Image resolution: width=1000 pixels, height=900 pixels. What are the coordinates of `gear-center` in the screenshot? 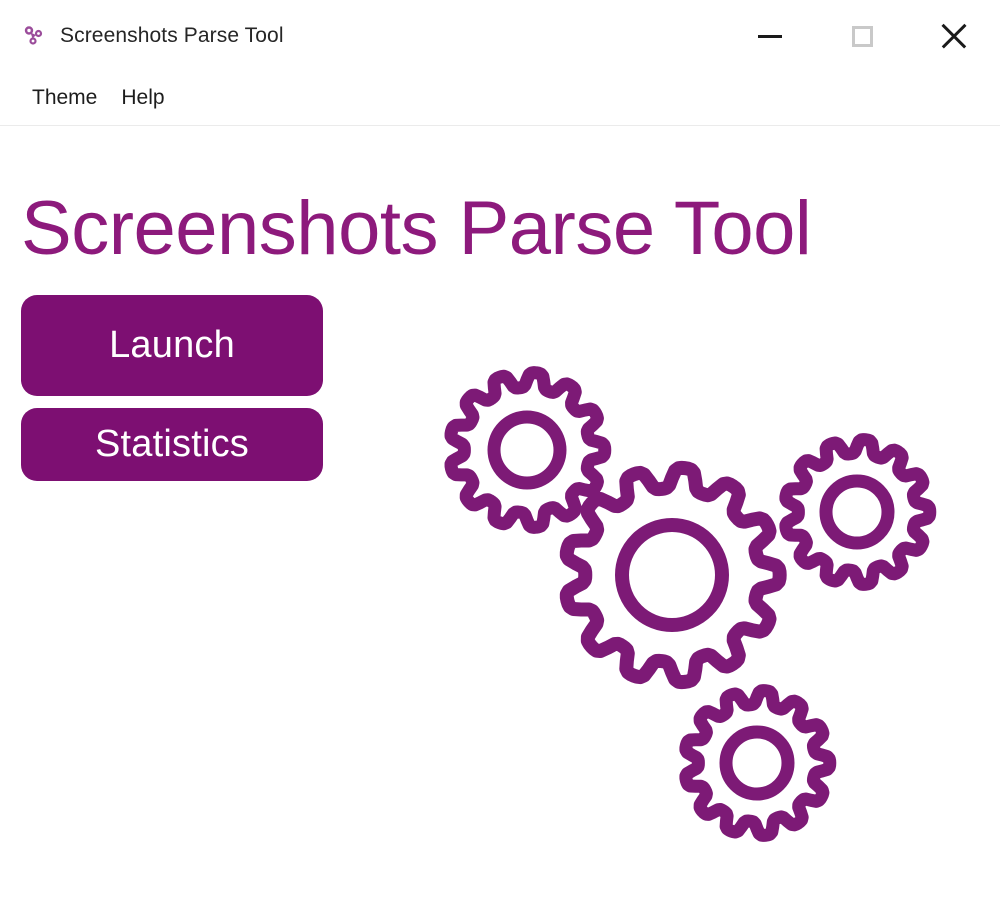 It's located at (673, 575).